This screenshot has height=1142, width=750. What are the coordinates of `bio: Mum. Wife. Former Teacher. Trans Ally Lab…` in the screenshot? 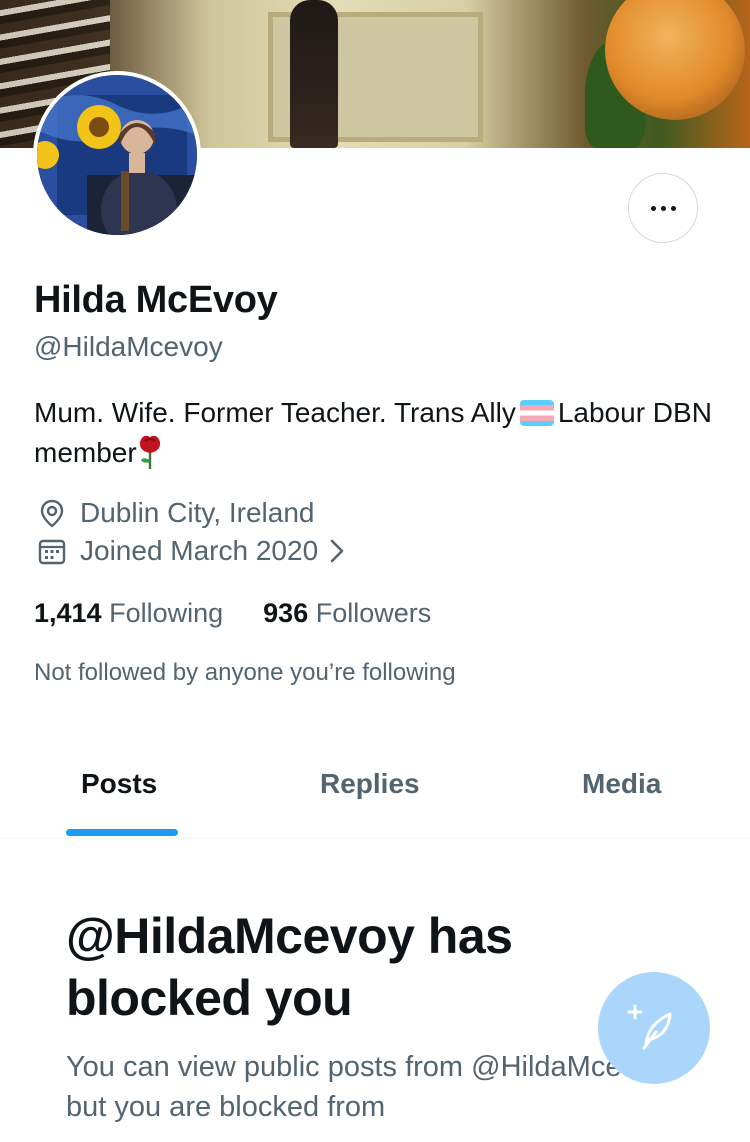 It's located at (379, 433).